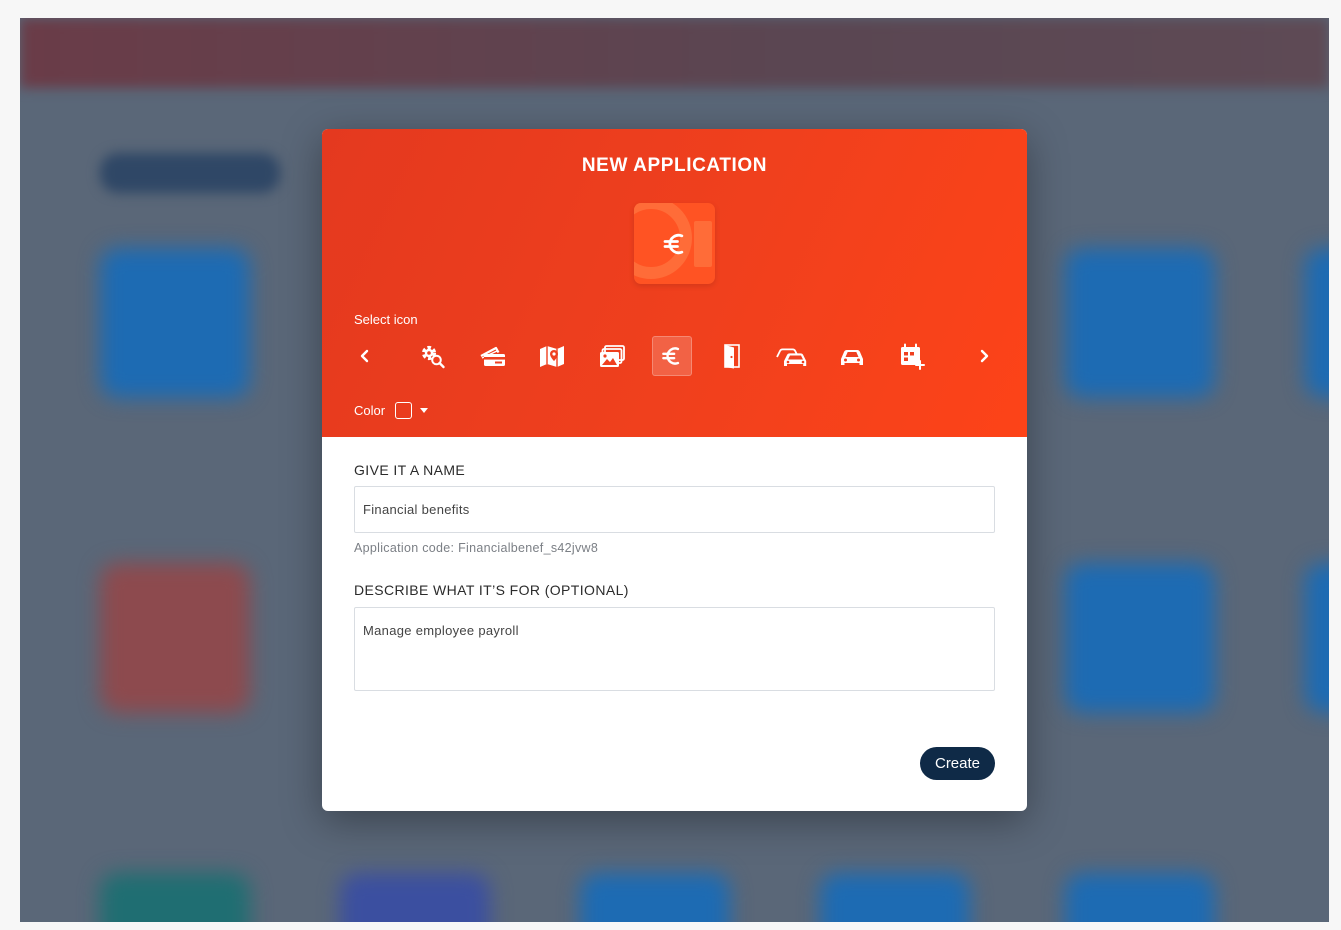 This screenshot has width=1341, height=930. I want to click on background-chip, so click(190, 173).